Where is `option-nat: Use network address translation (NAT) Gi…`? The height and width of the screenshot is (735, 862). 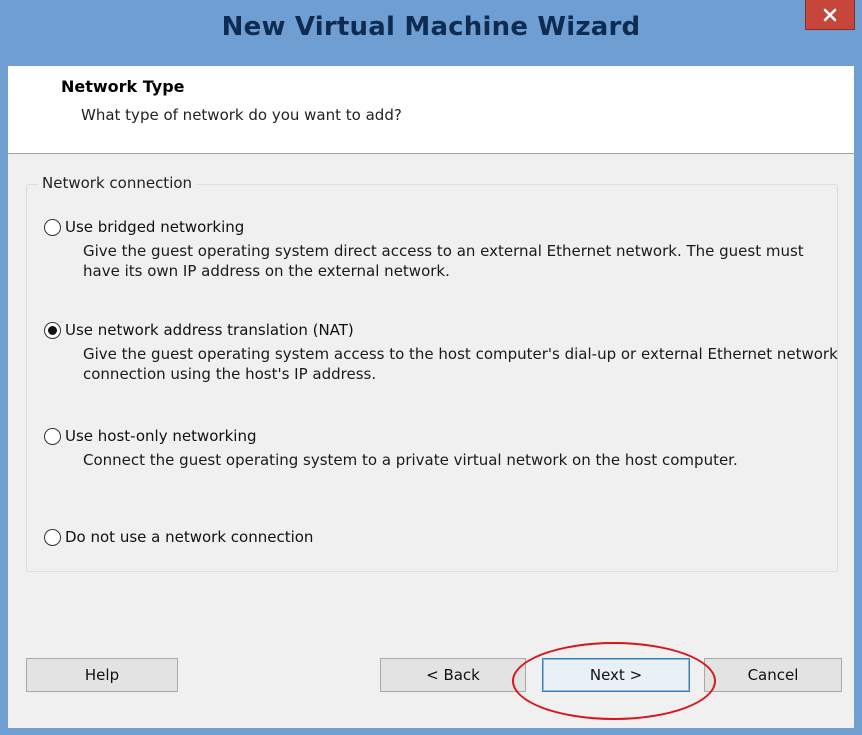
option-nat: Use network address translation (NAT) Gi… is located at coordinates (443, 351).